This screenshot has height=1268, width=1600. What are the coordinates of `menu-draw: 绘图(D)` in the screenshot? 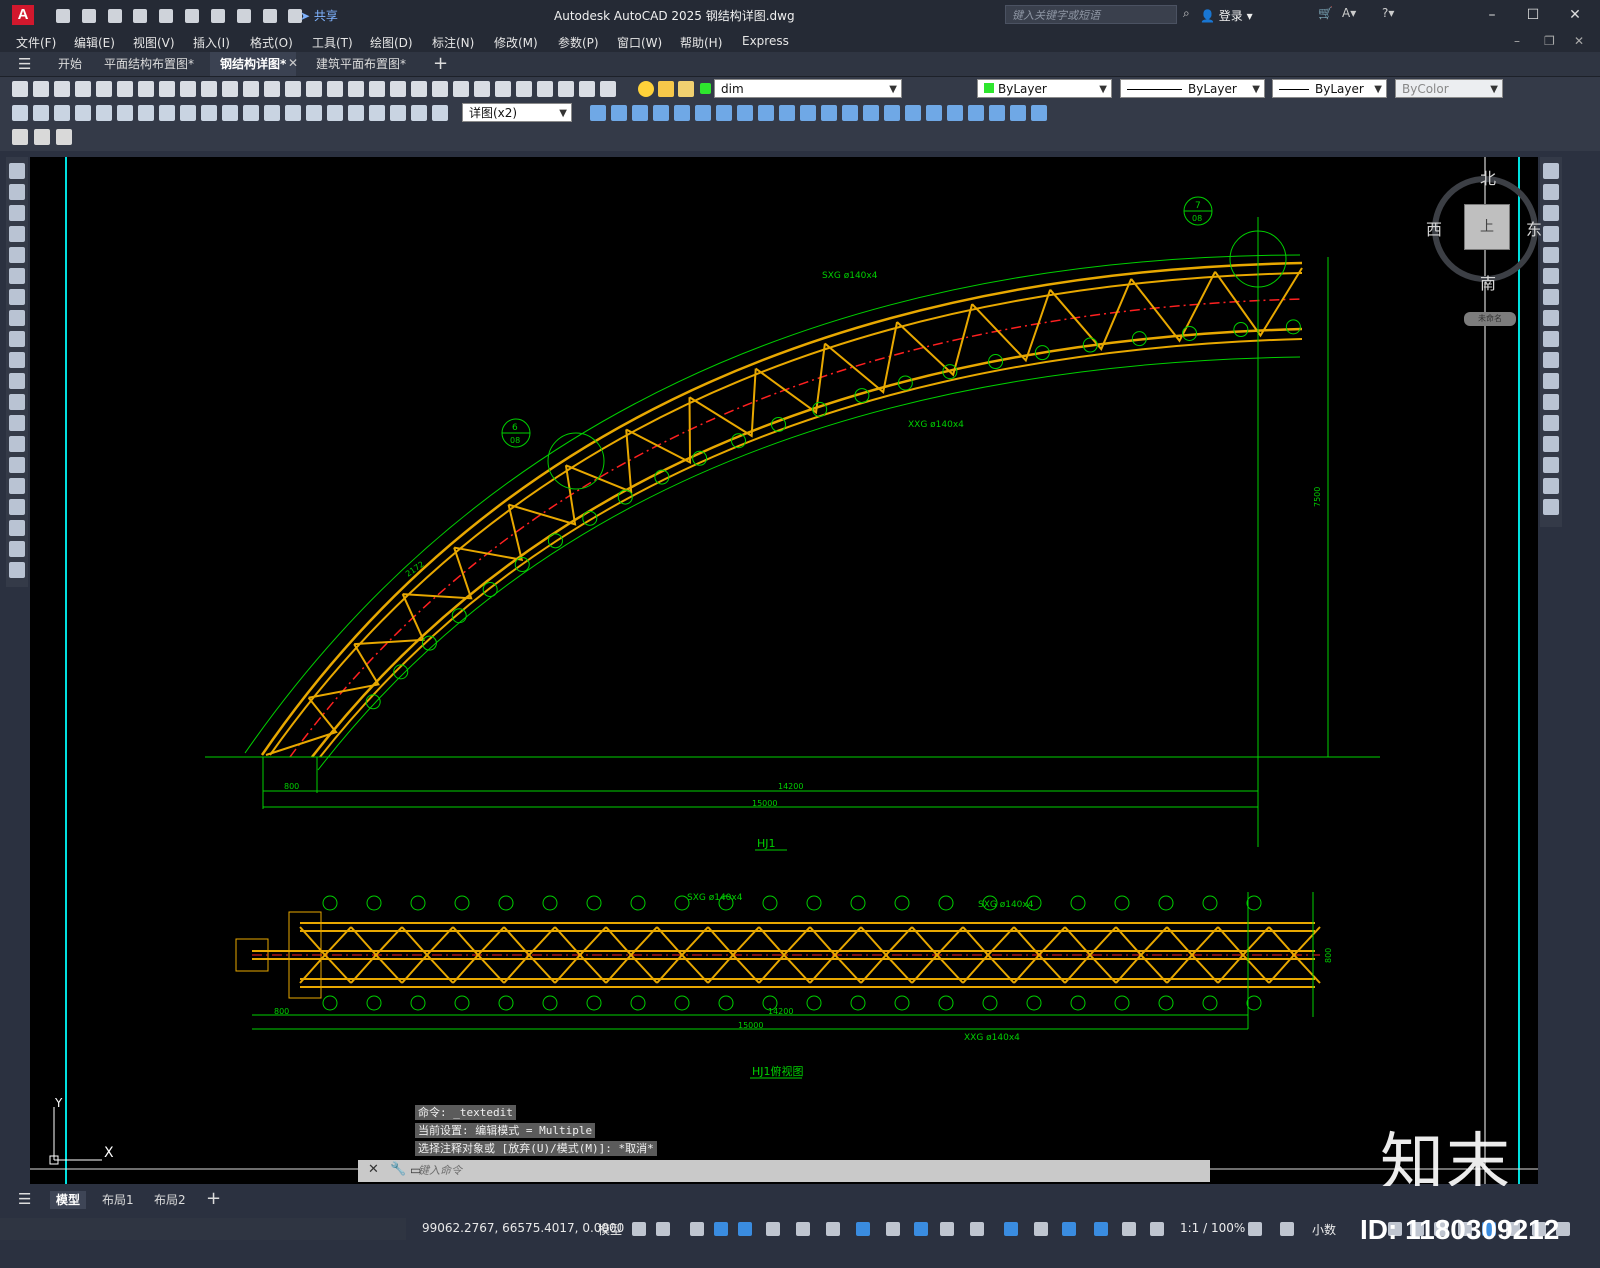 It's located at (391, 42).